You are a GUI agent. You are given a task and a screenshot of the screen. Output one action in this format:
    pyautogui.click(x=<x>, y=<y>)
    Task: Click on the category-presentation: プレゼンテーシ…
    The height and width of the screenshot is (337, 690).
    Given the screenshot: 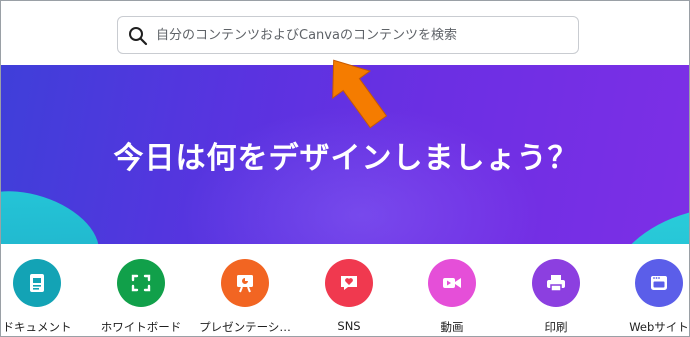 What is the action you would take?
    pyautogui.click(x=245, y=297)
    